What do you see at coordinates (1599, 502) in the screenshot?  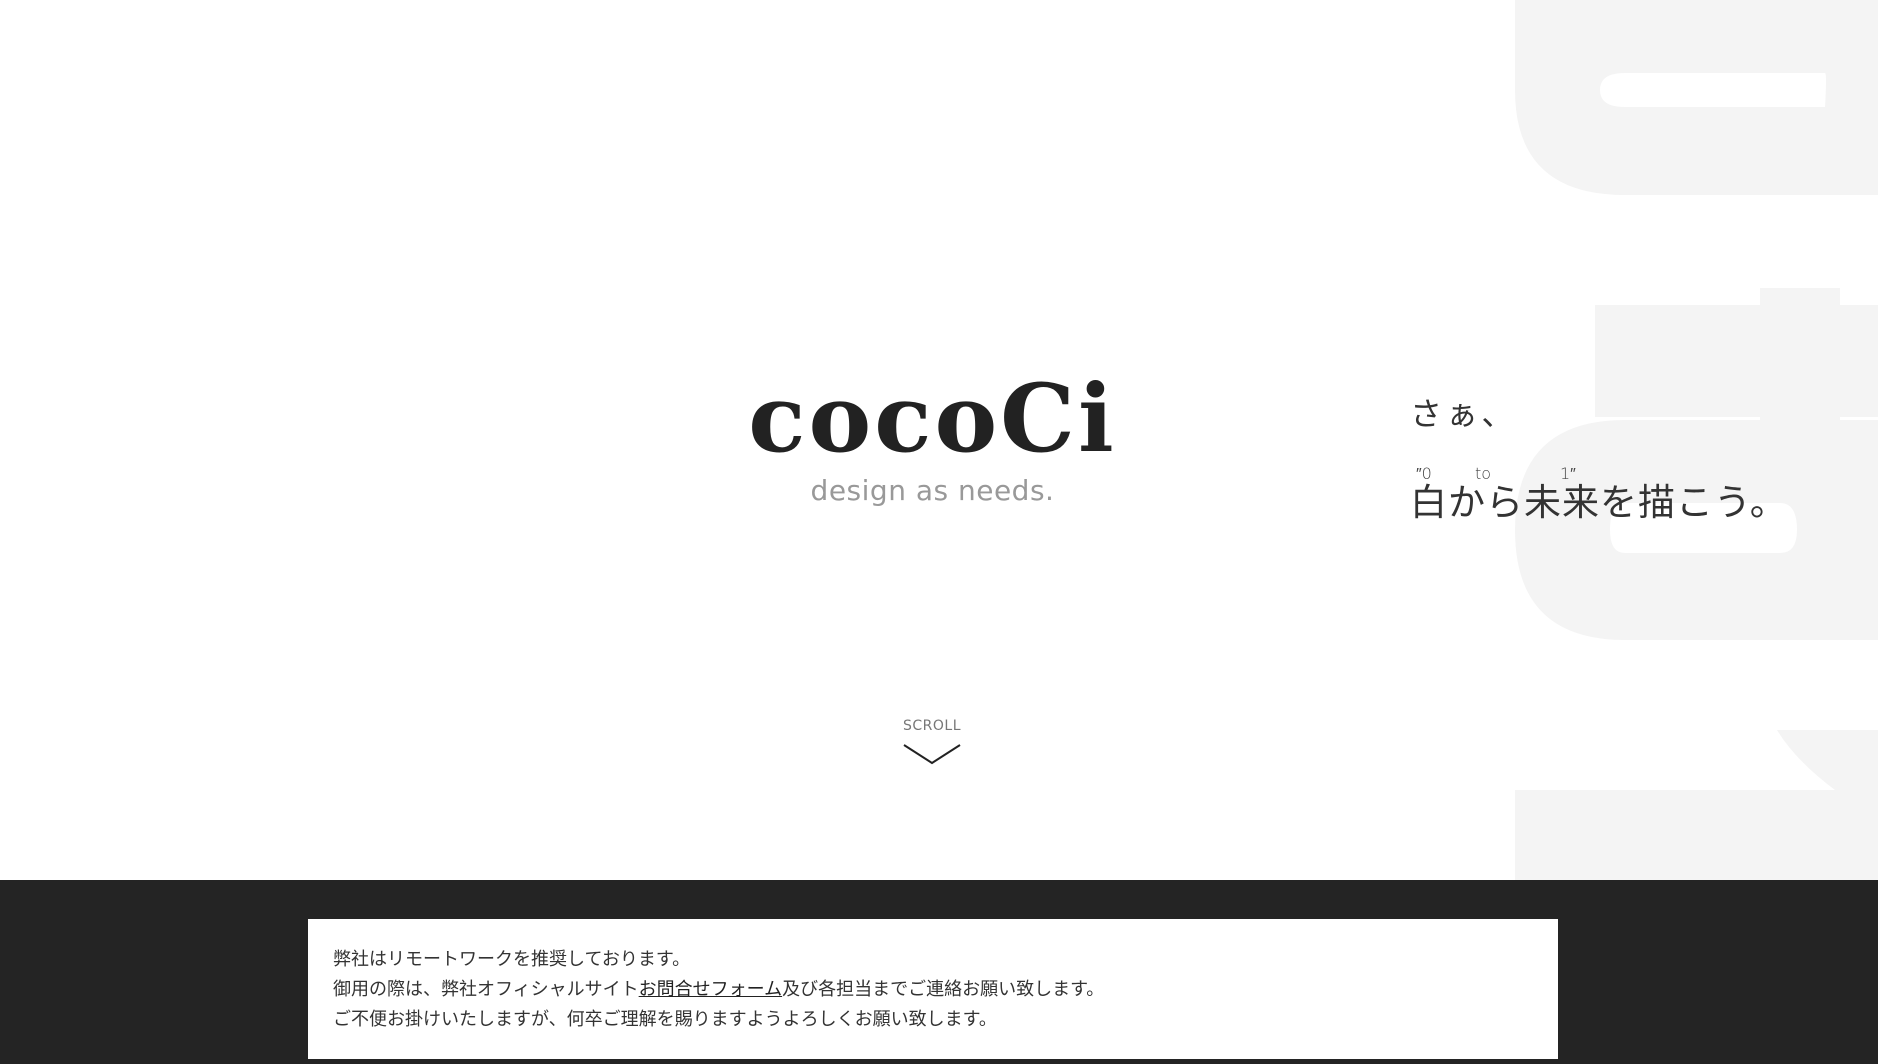 I see `copy-line-2: 白から未来を描こう。` at bounding box center [1599, 502].